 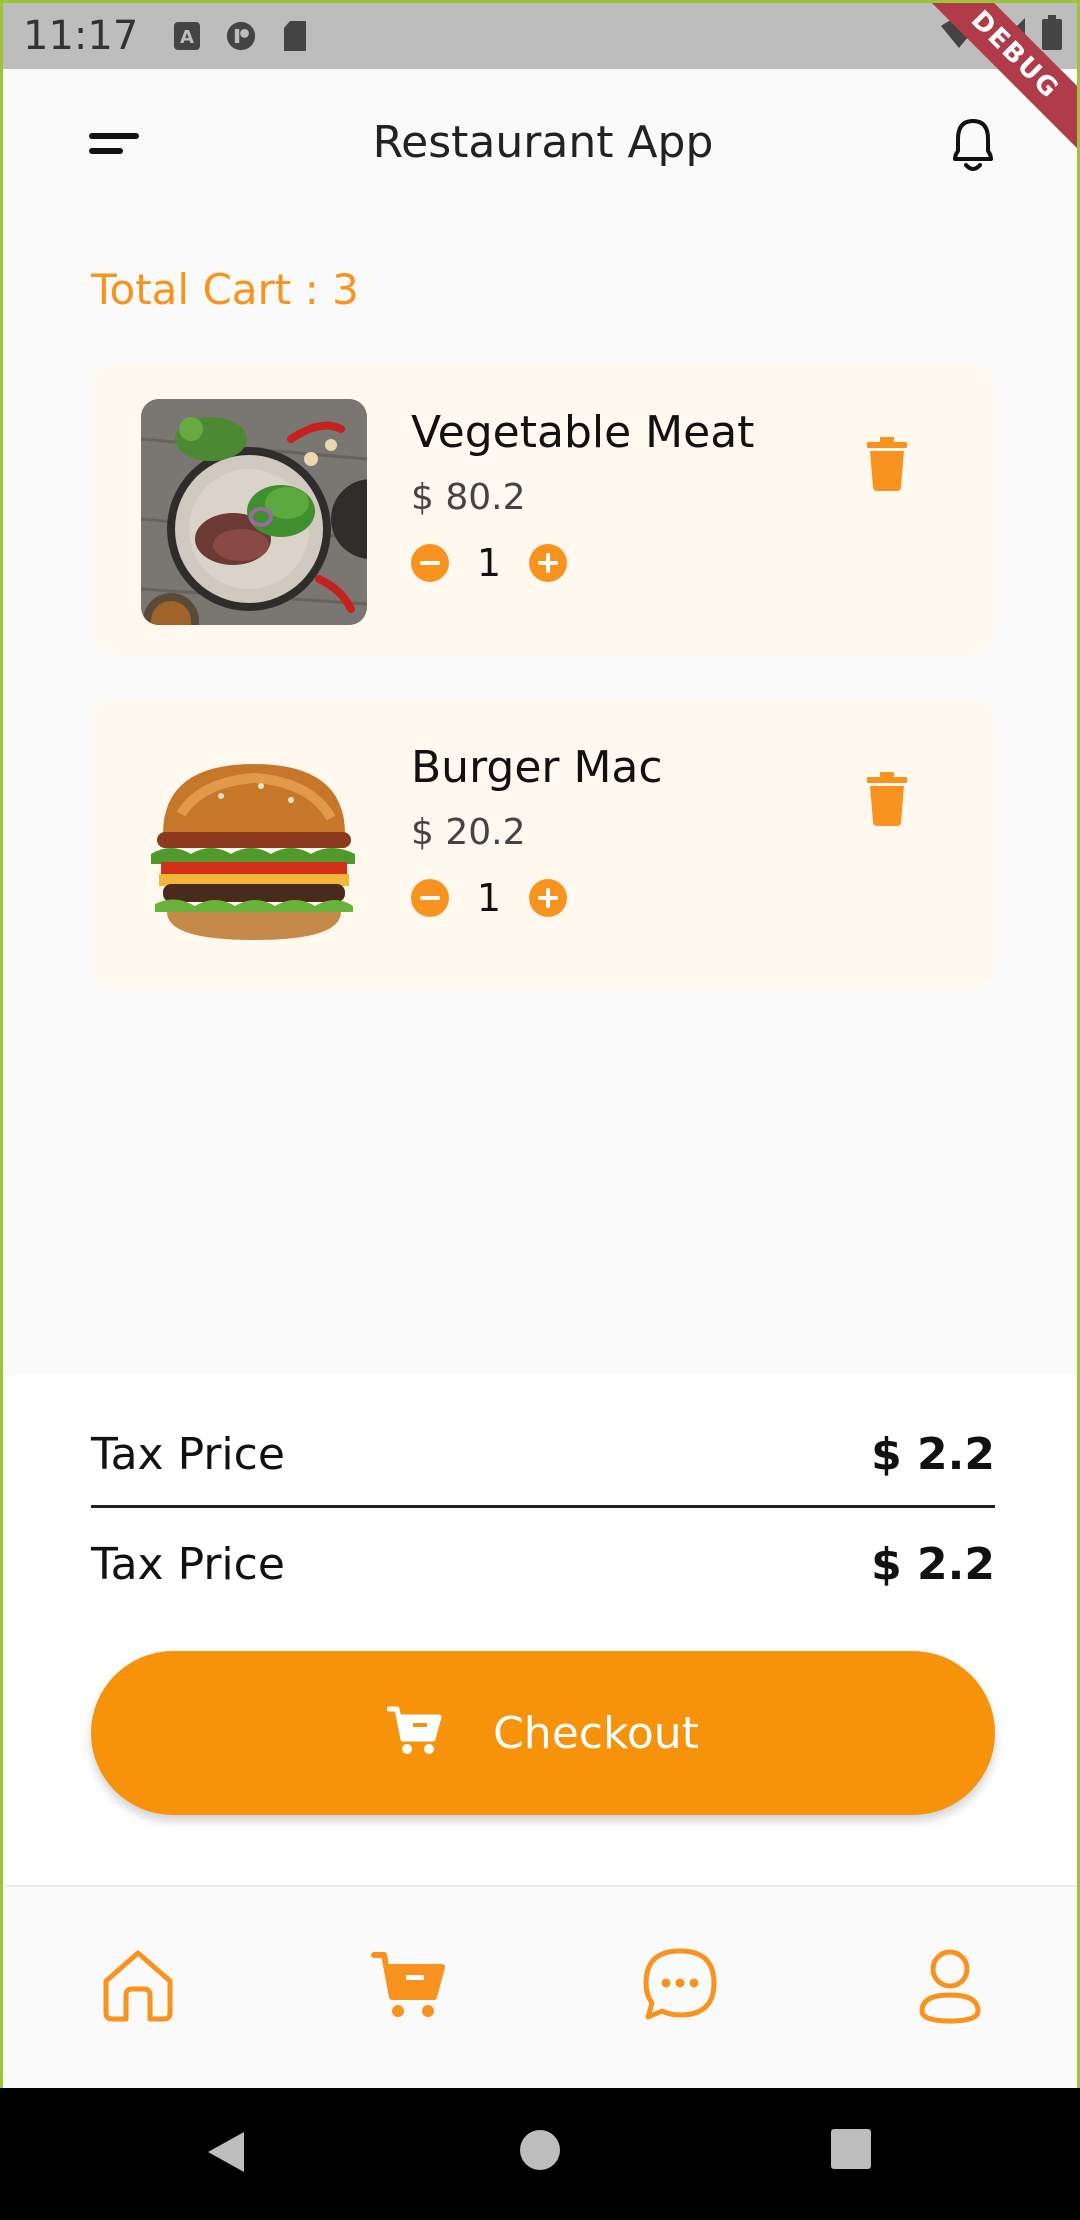 I want to click on bottom-navigation, so click(x=541, y=1986).